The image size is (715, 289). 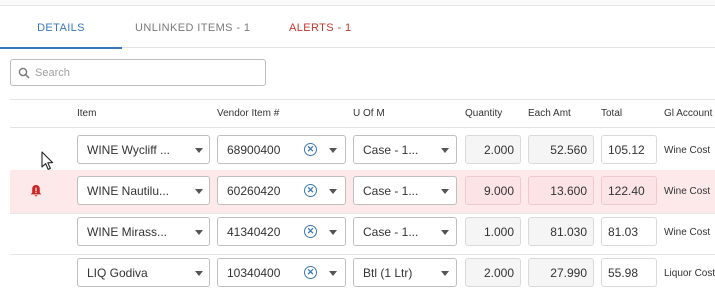 I want to click on top-strip, so click(x=357, y=3).